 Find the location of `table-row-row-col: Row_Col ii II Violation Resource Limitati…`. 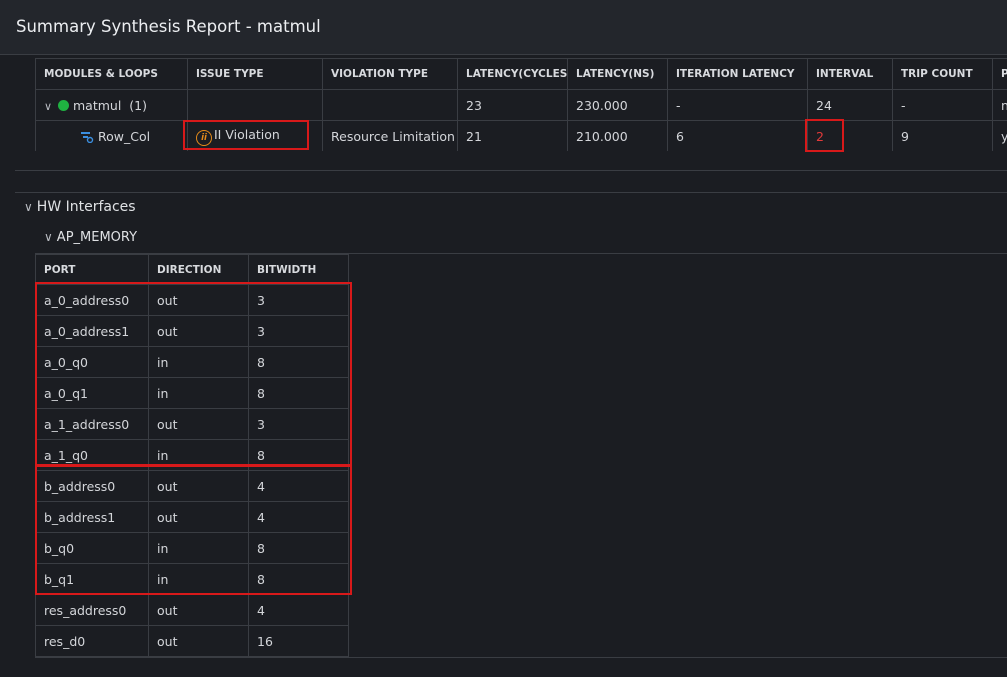

table-row-row-col: Row_Col ii II Violation Resource Limitati… is located at coordinates (521, 135).